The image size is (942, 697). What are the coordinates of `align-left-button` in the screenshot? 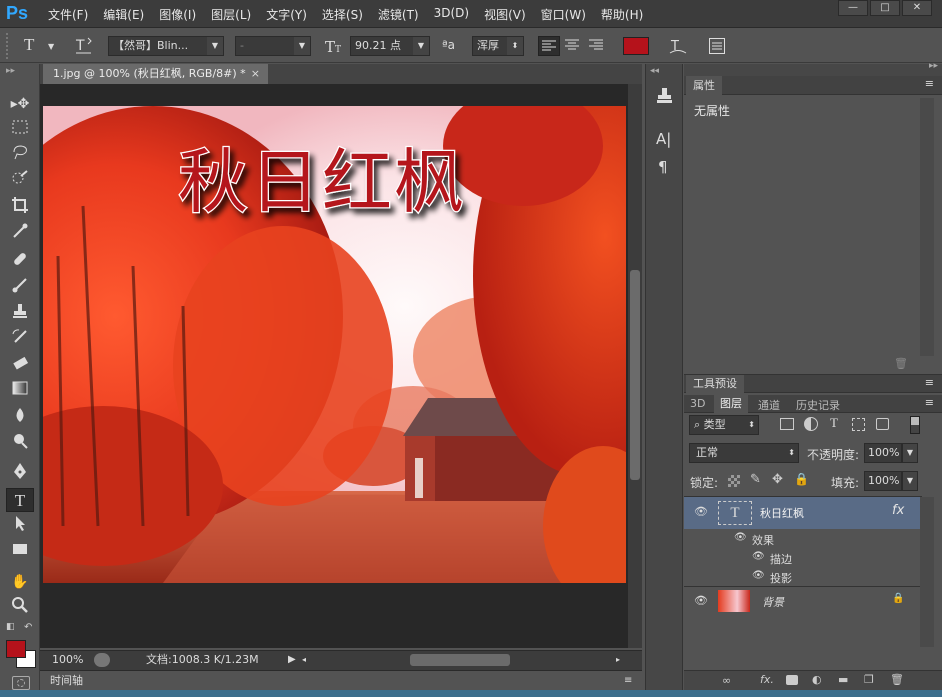 It's located at (549, 46).